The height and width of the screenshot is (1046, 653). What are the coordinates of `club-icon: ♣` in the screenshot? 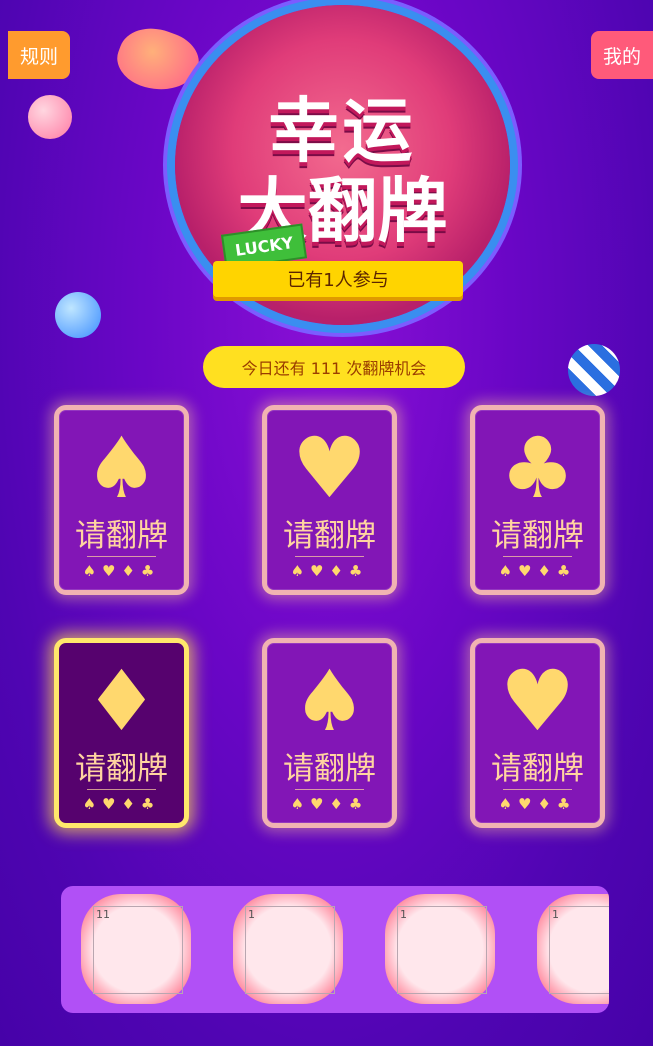 It's located at (537, 468).